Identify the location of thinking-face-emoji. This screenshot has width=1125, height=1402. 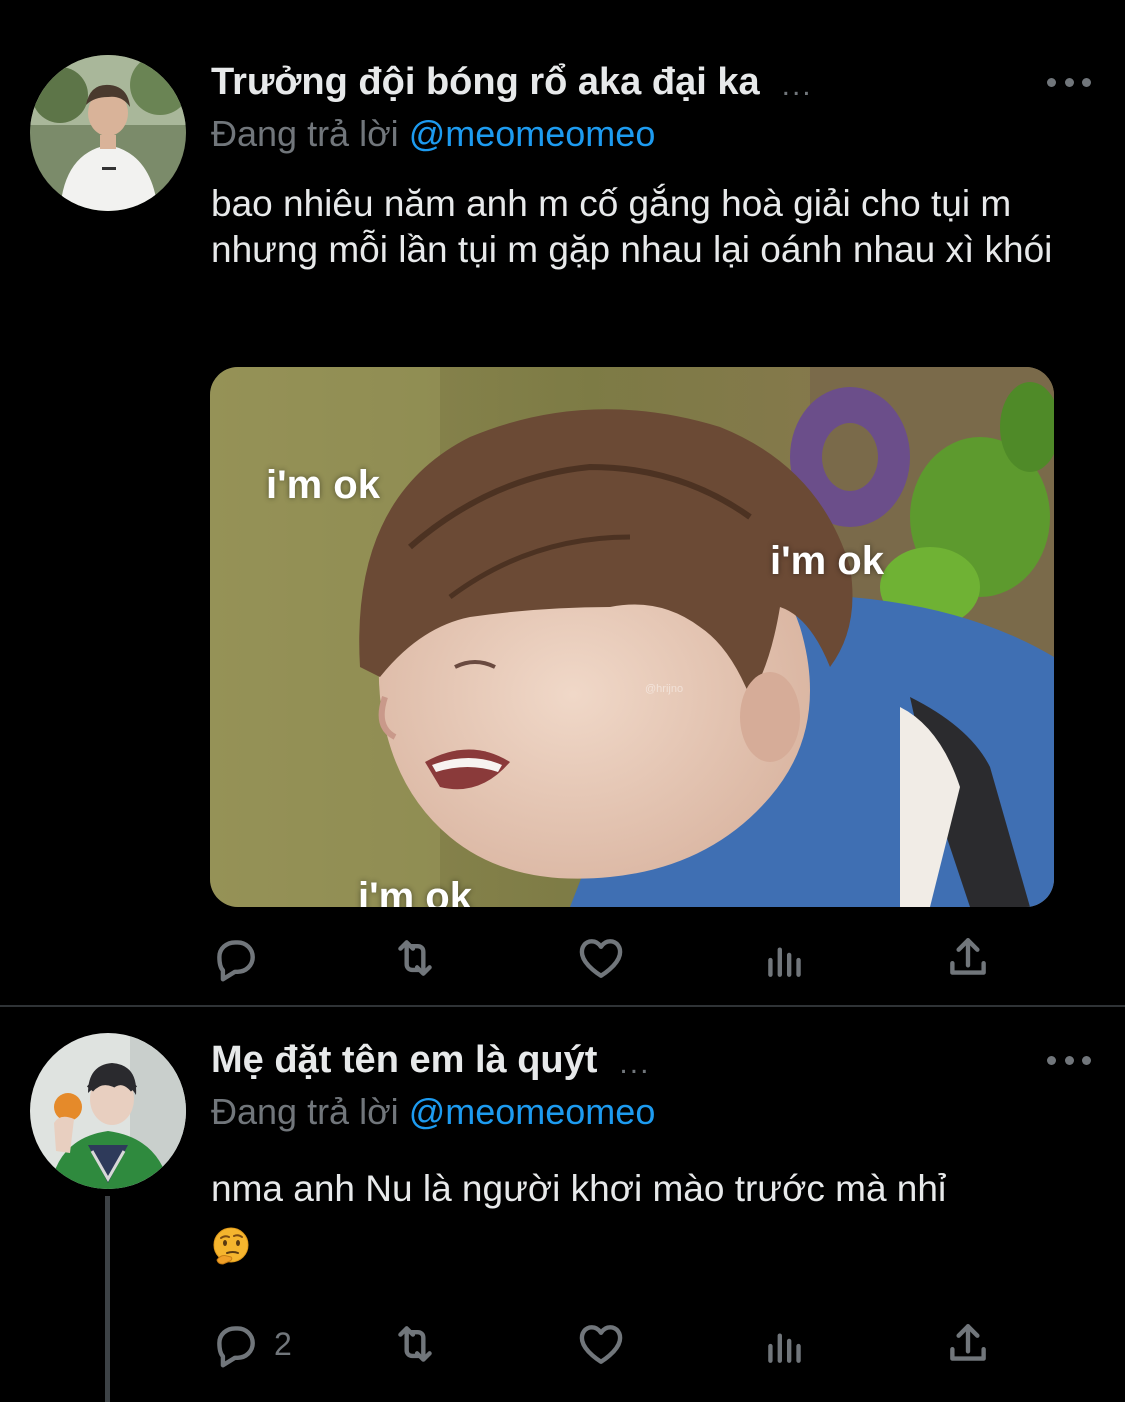
(231, 1251).